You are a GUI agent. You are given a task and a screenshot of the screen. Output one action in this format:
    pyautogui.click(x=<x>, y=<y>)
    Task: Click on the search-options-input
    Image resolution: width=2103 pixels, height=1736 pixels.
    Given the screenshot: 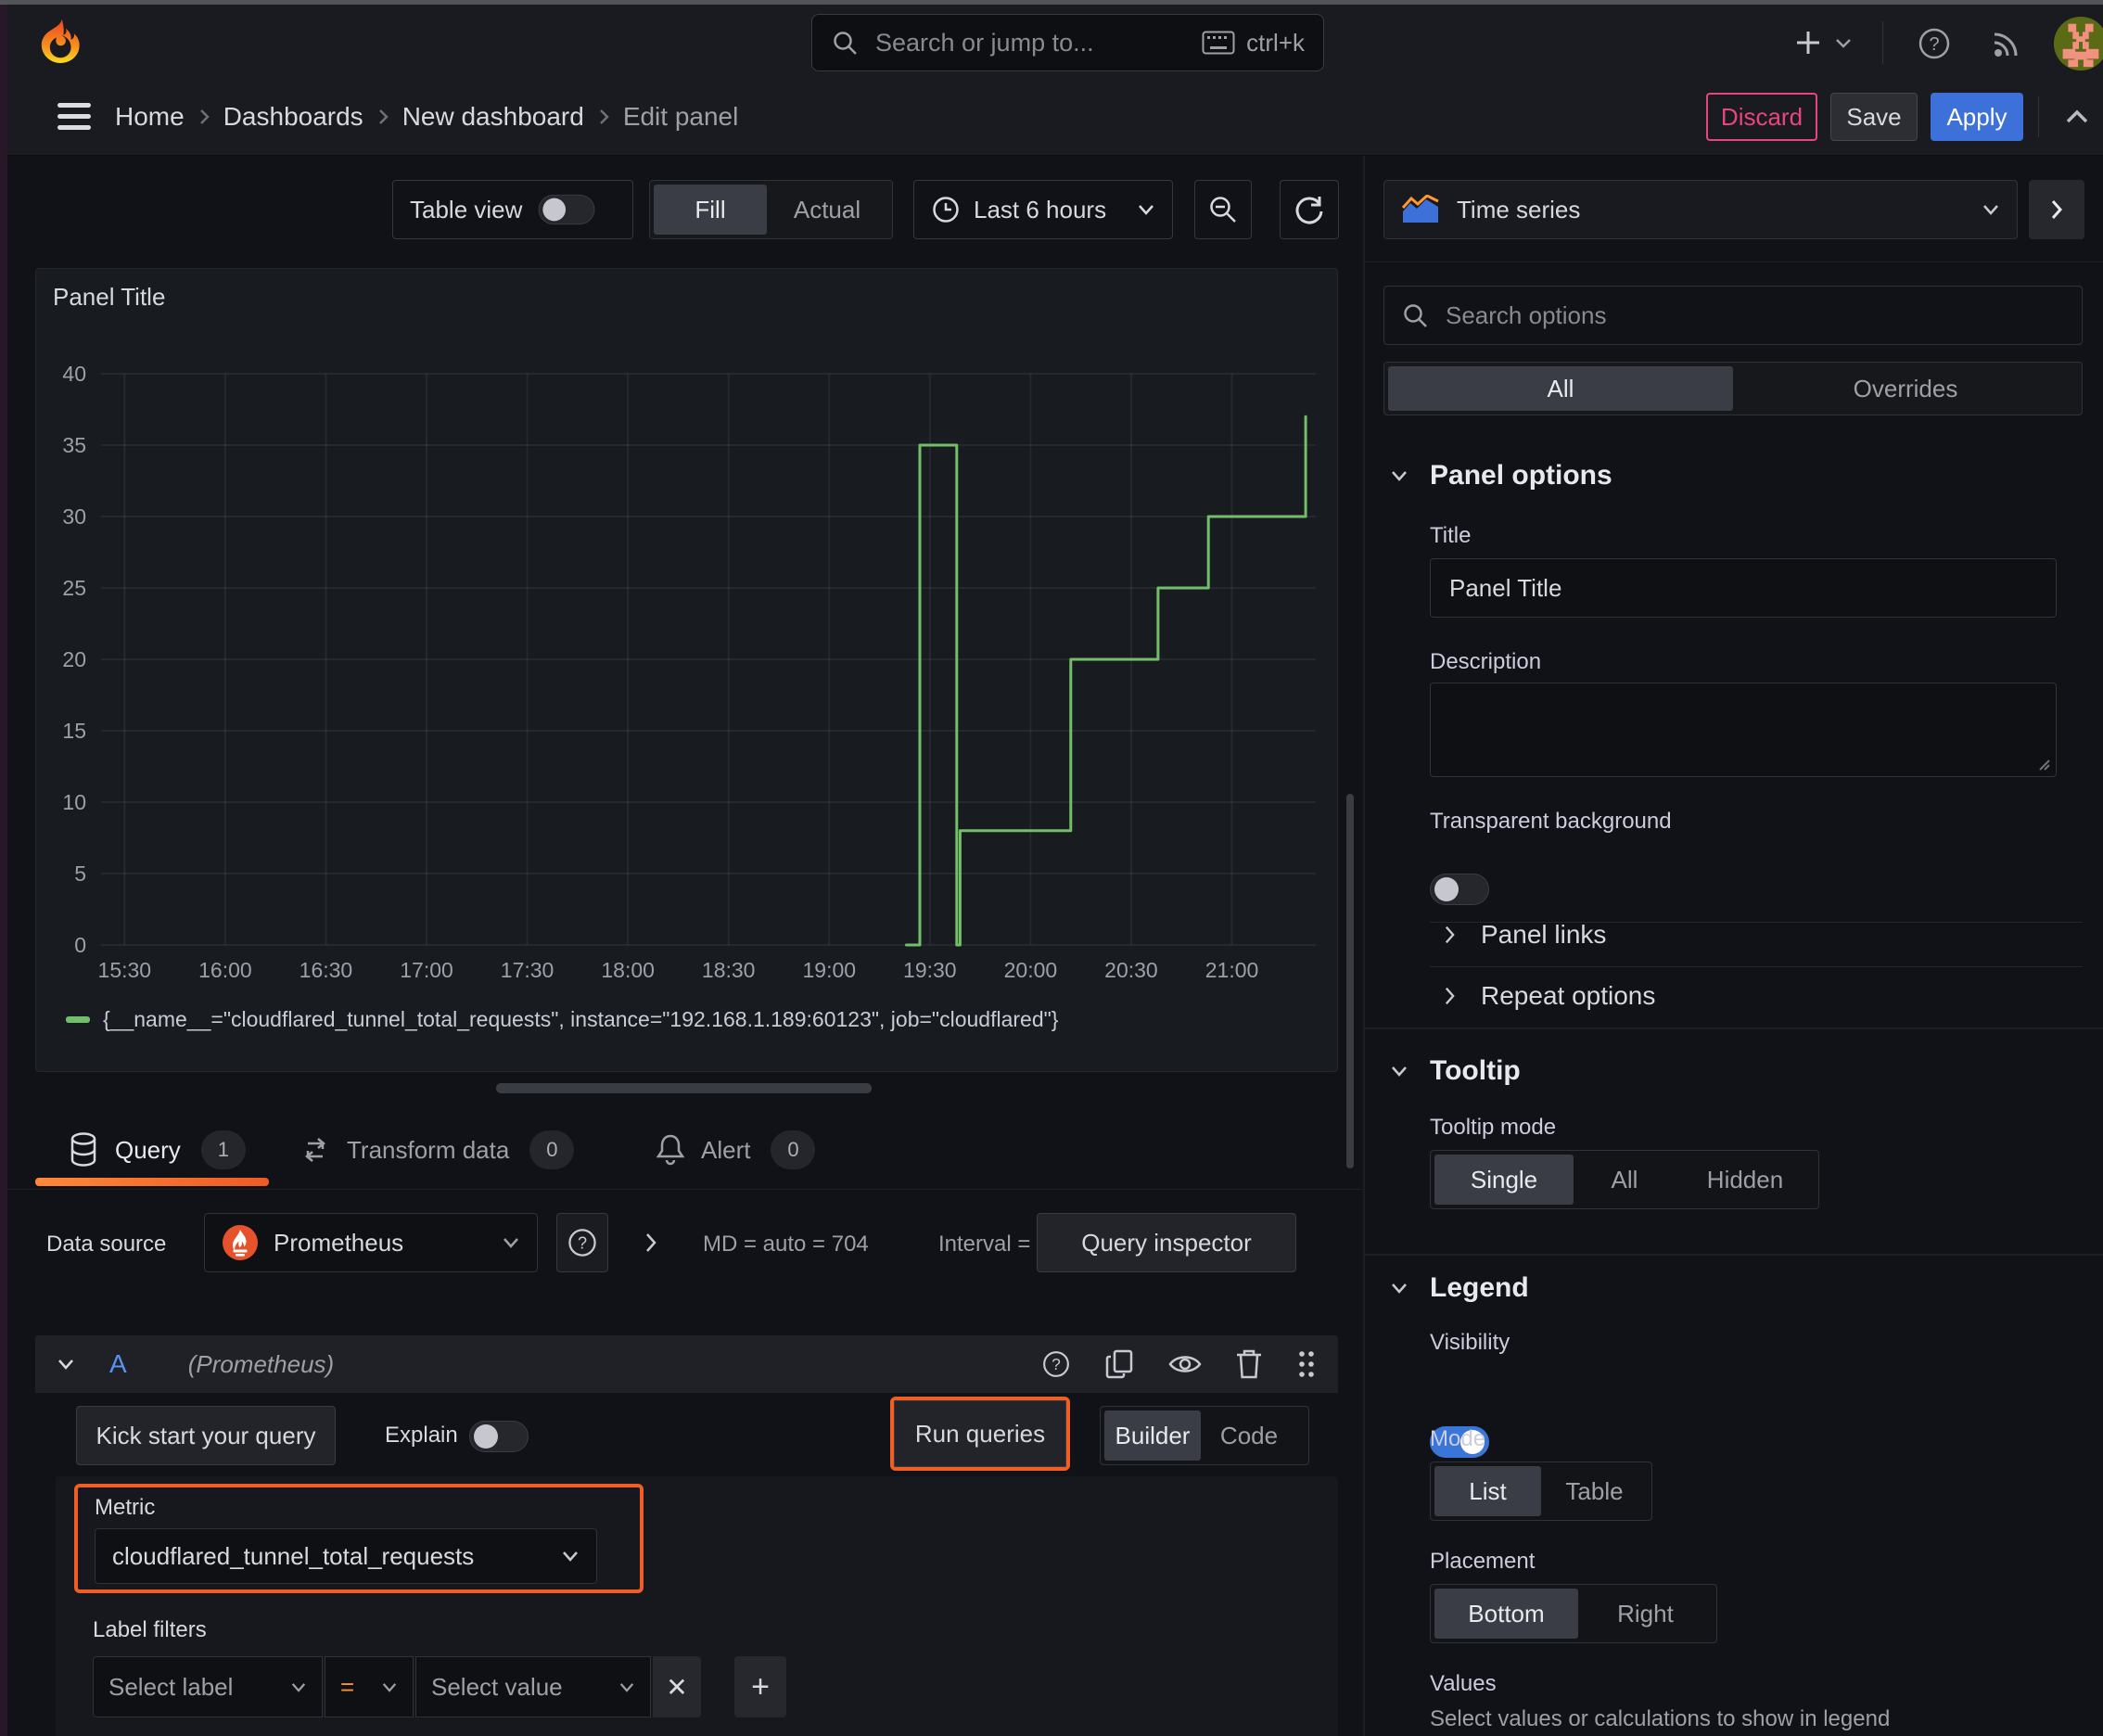 What is the action you would take?
    pyautogui.click(x=1754, y=316)
    